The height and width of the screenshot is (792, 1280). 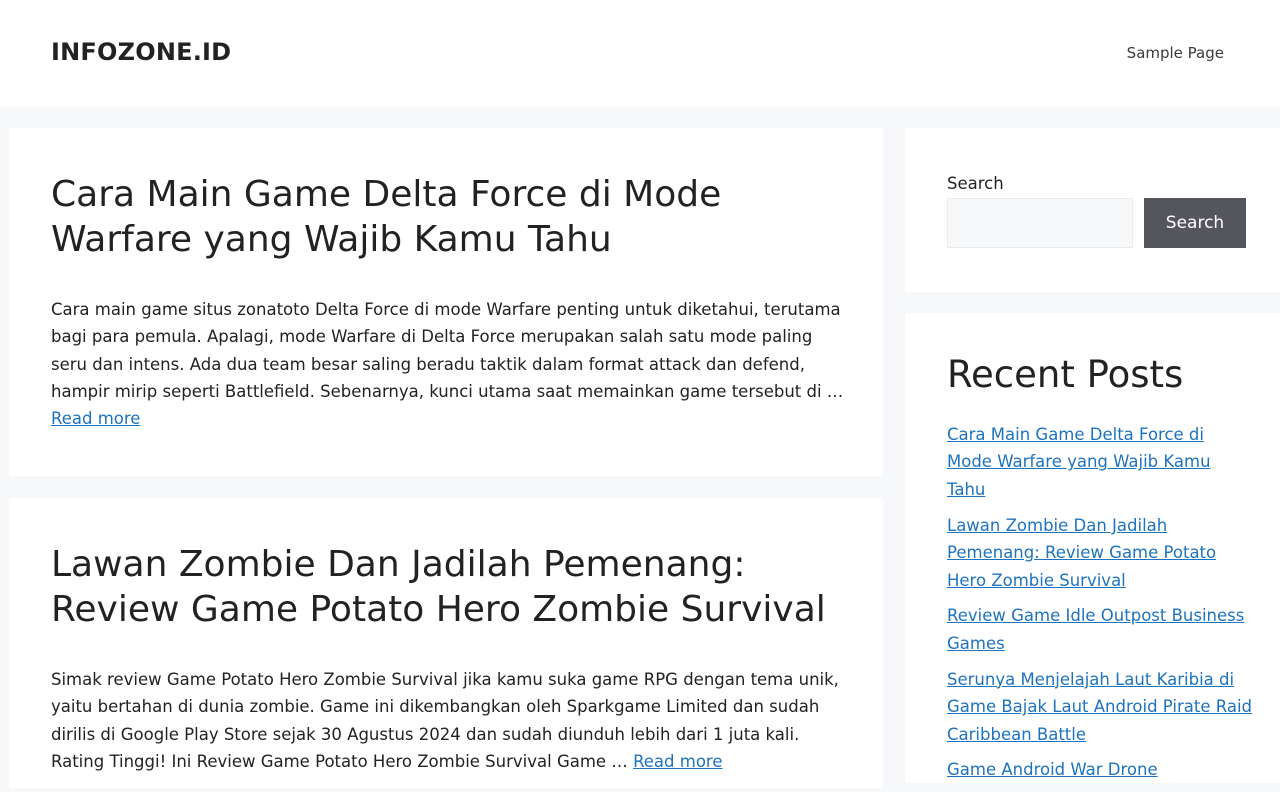 What do you see at coordinates (1052, 769) in the screenshot?
I see `recent-post-link: Game Android War Drone` at bounding box center [1052, 769].